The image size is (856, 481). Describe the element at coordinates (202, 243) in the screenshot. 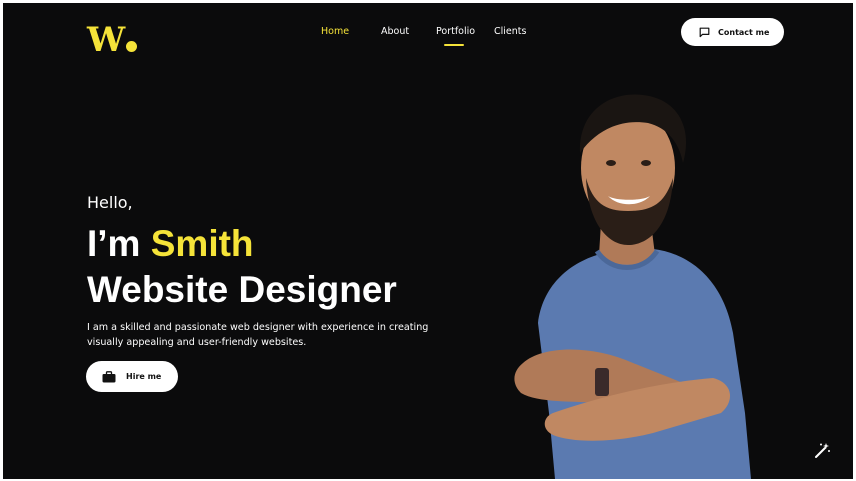

I see `hero-name: Smith` at that location.